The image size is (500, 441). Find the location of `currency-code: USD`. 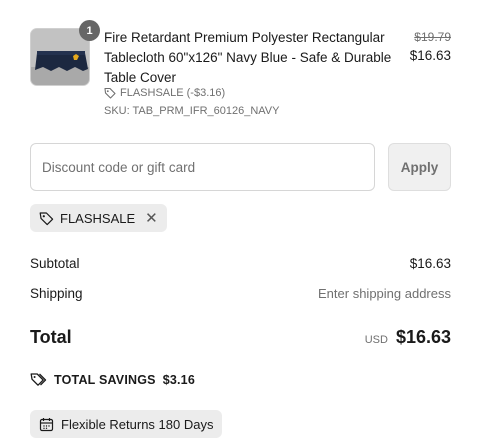

currency-code: USD is located at coordinates (376, 340).